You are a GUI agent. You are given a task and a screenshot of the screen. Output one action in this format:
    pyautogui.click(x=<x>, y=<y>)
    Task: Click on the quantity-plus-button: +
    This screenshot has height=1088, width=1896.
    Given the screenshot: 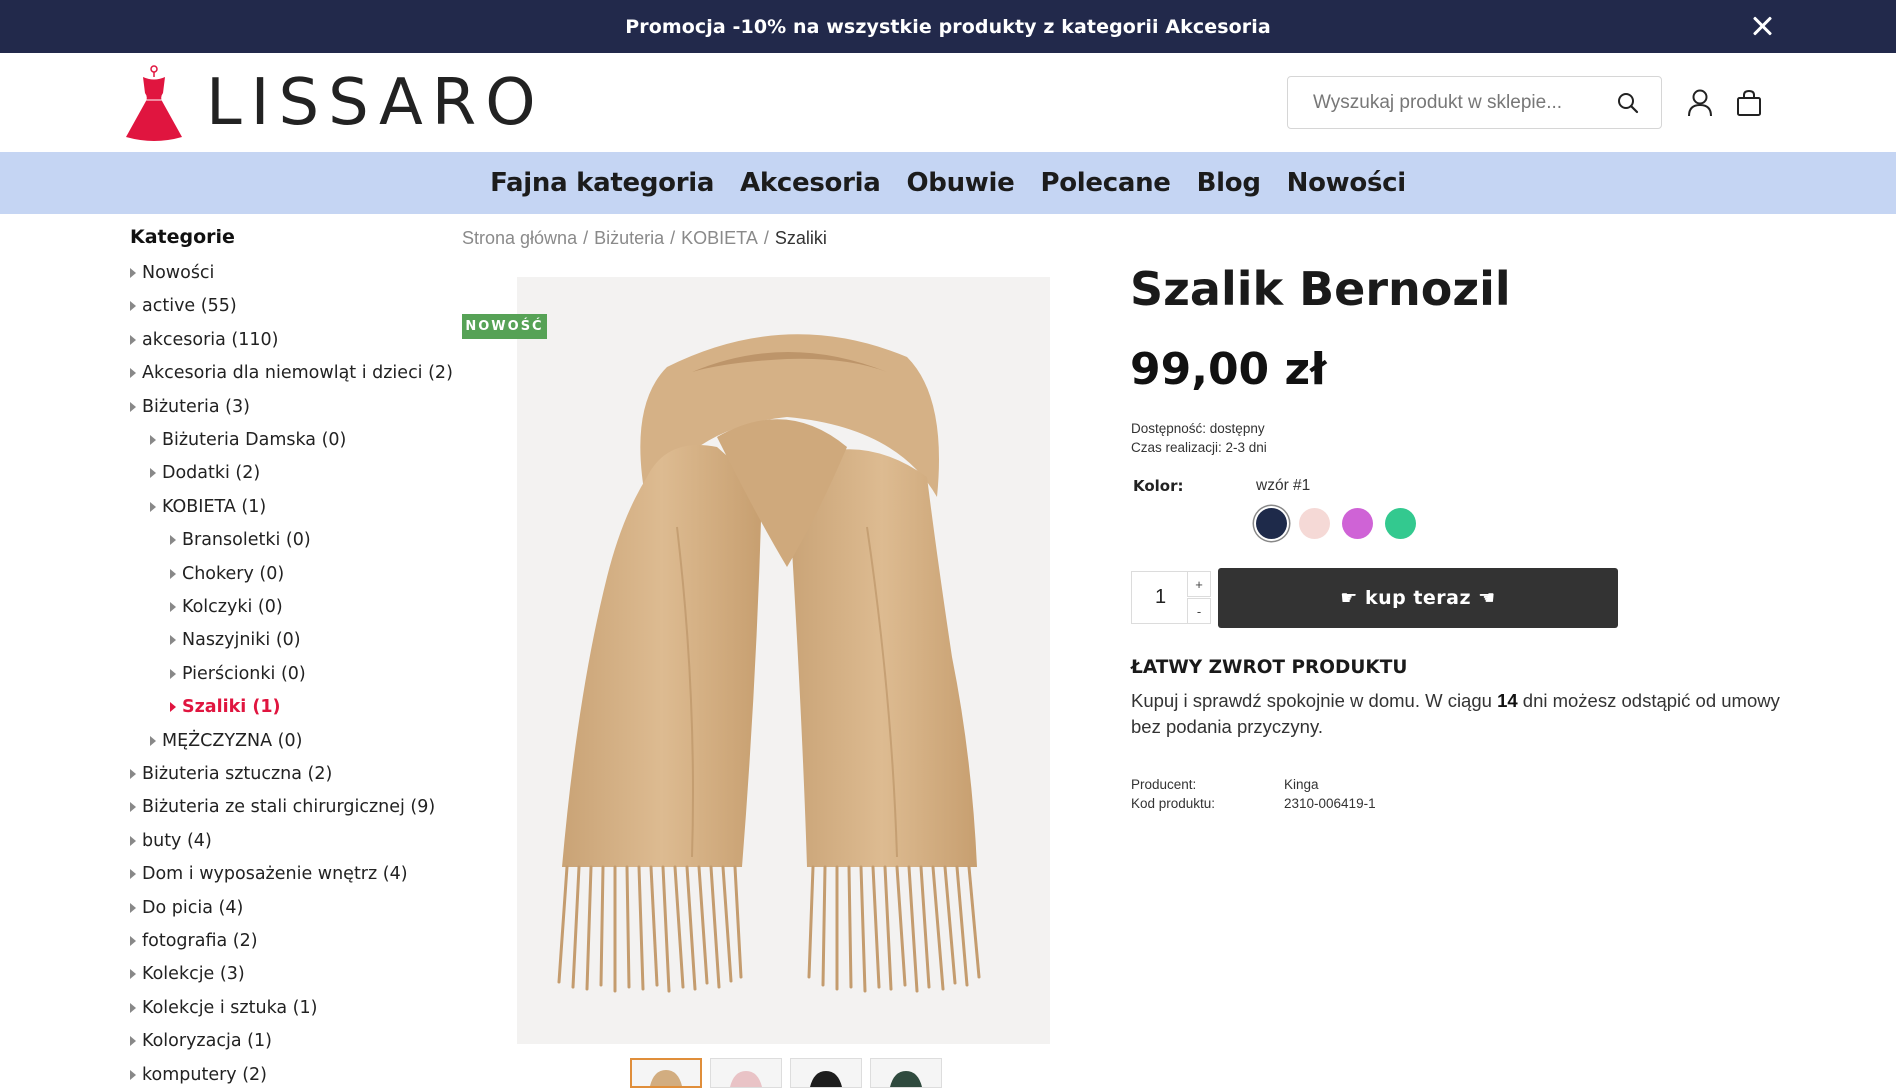 What is the action you would take?
    pyautogui.click(x=1199, y=584)
    